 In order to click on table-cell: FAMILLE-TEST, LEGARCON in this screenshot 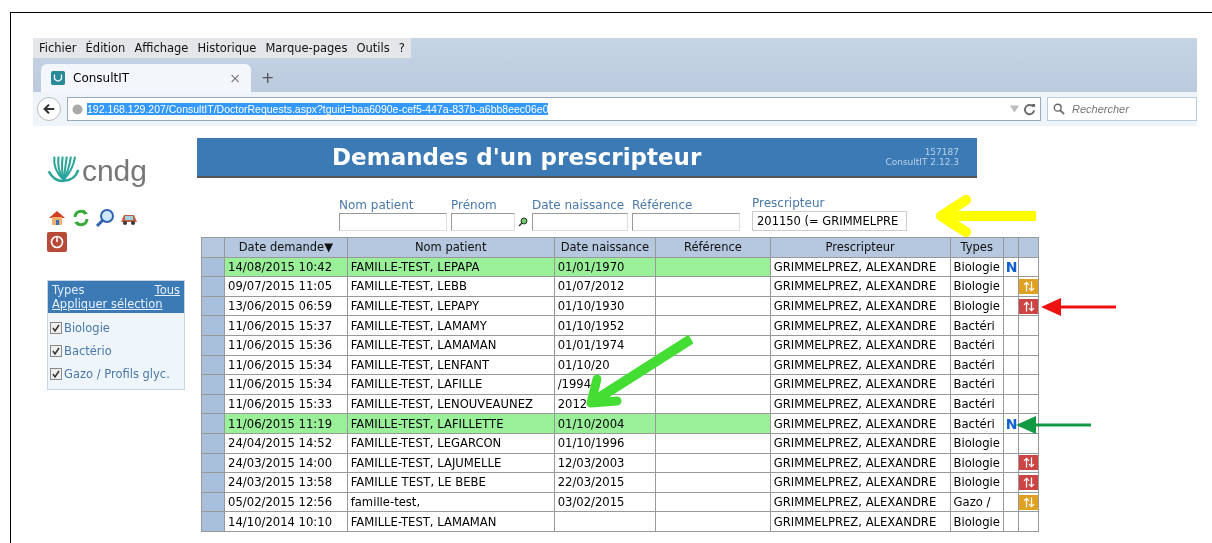, I will do `click(451, 443)`.